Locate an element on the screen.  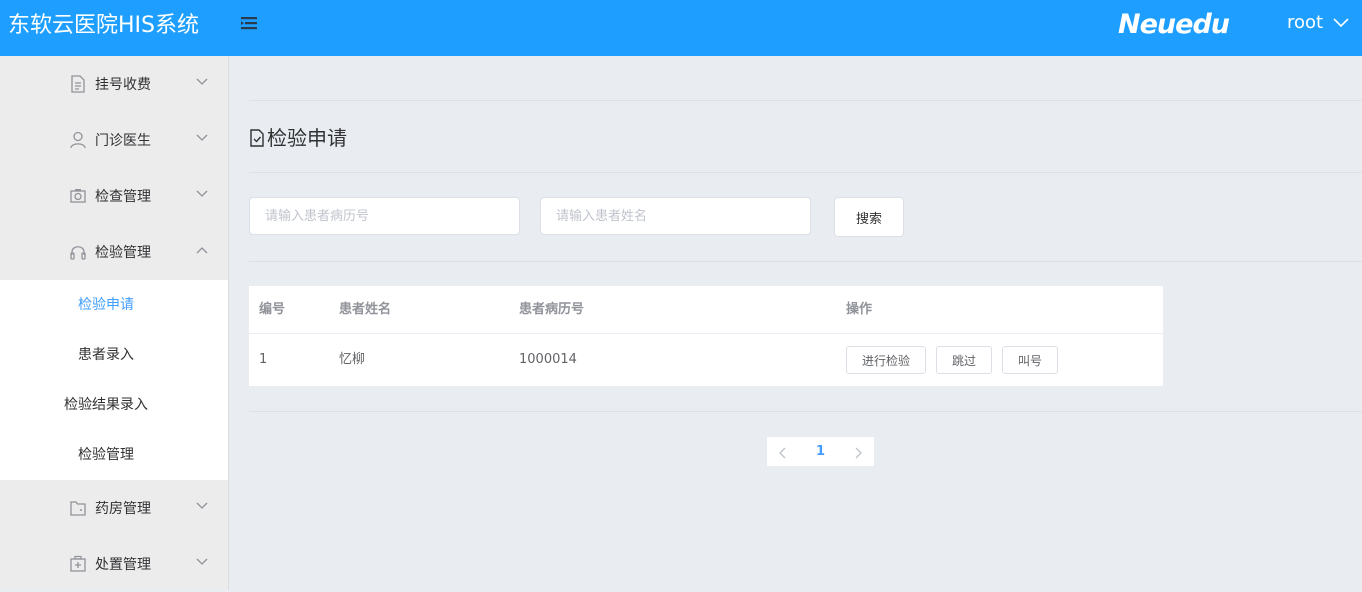
first-aid-icon is located at coordinates (78, 563).